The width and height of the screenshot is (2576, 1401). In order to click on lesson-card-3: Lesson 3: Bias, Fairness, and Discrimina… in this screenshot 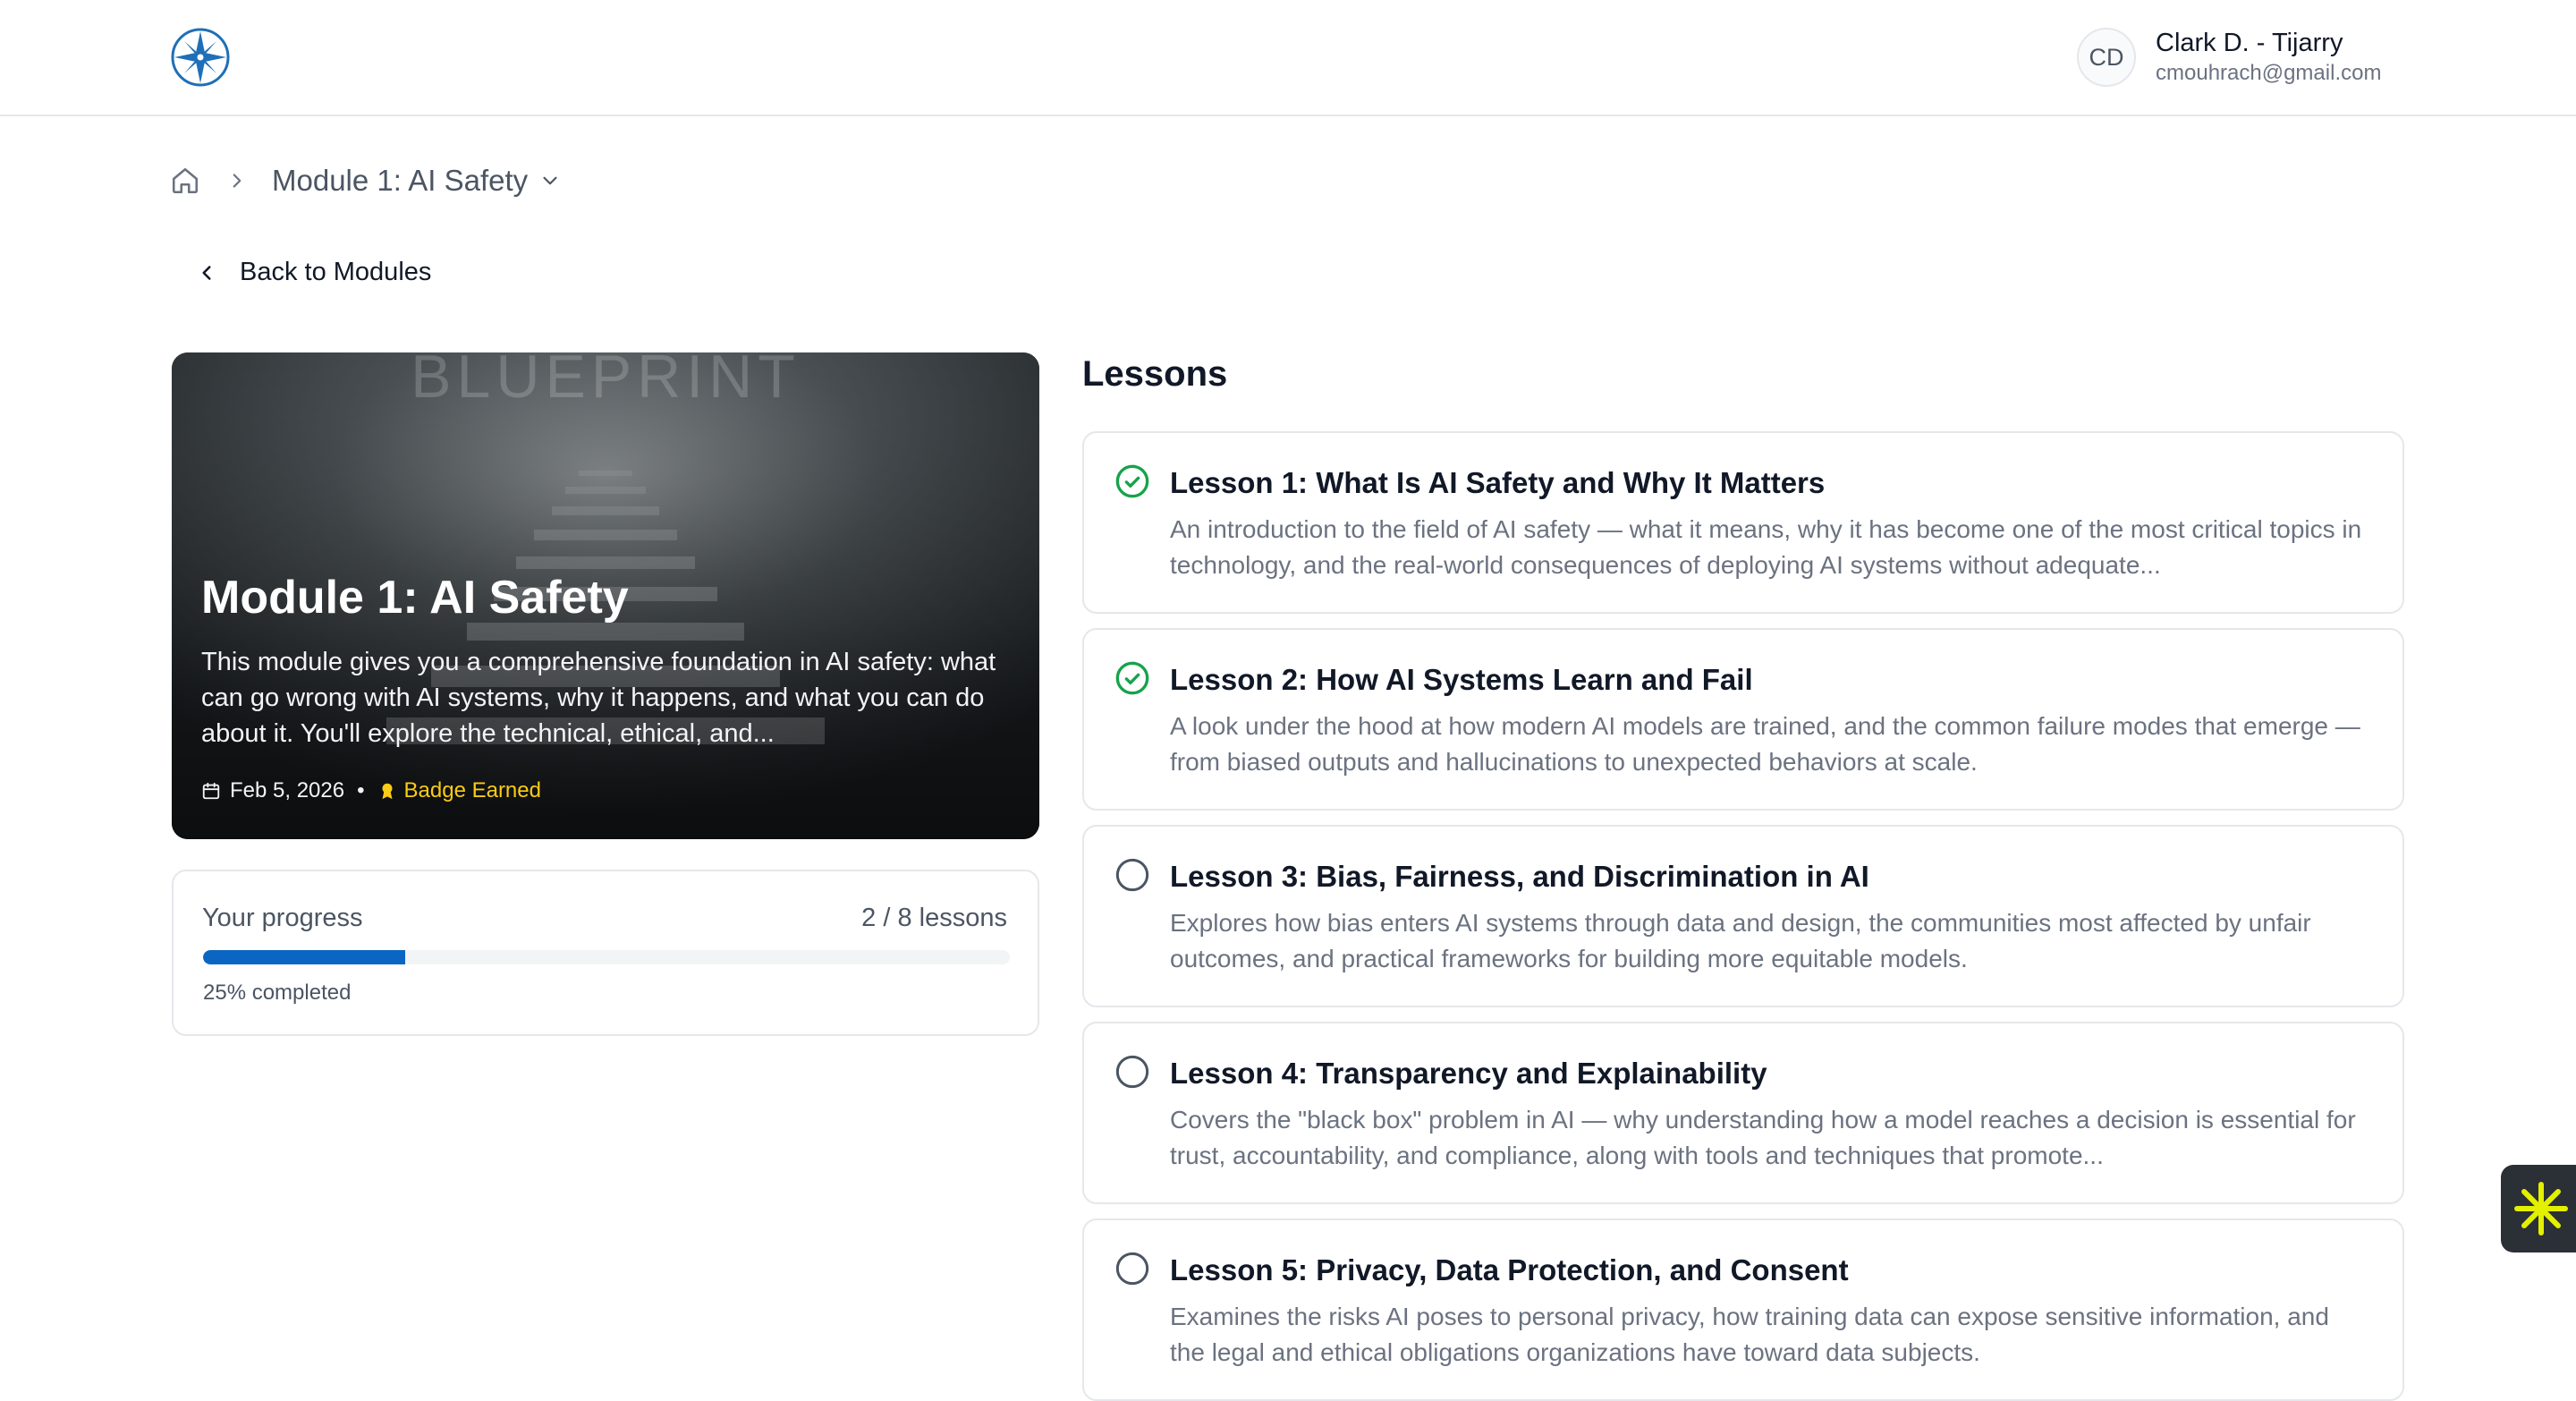, I will do `click(1743, 916)`.